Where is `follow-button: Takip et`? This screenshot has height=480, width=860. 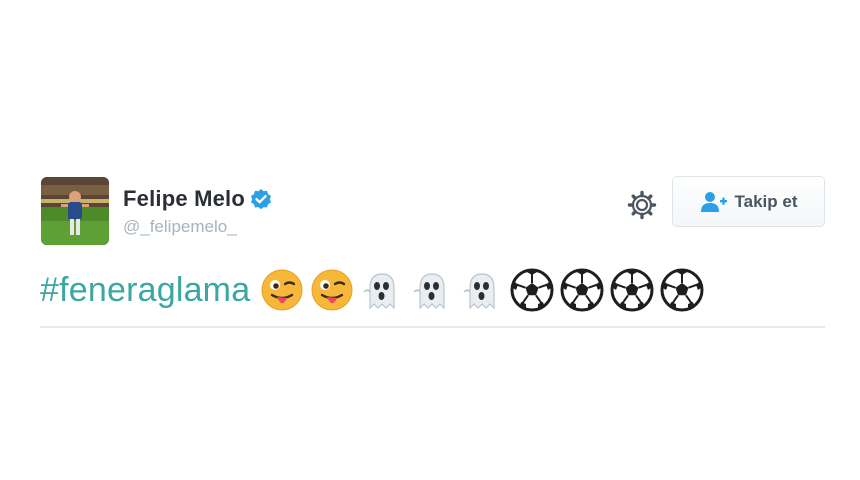
follow-button: Takip et is located at coordinates (748, 201).